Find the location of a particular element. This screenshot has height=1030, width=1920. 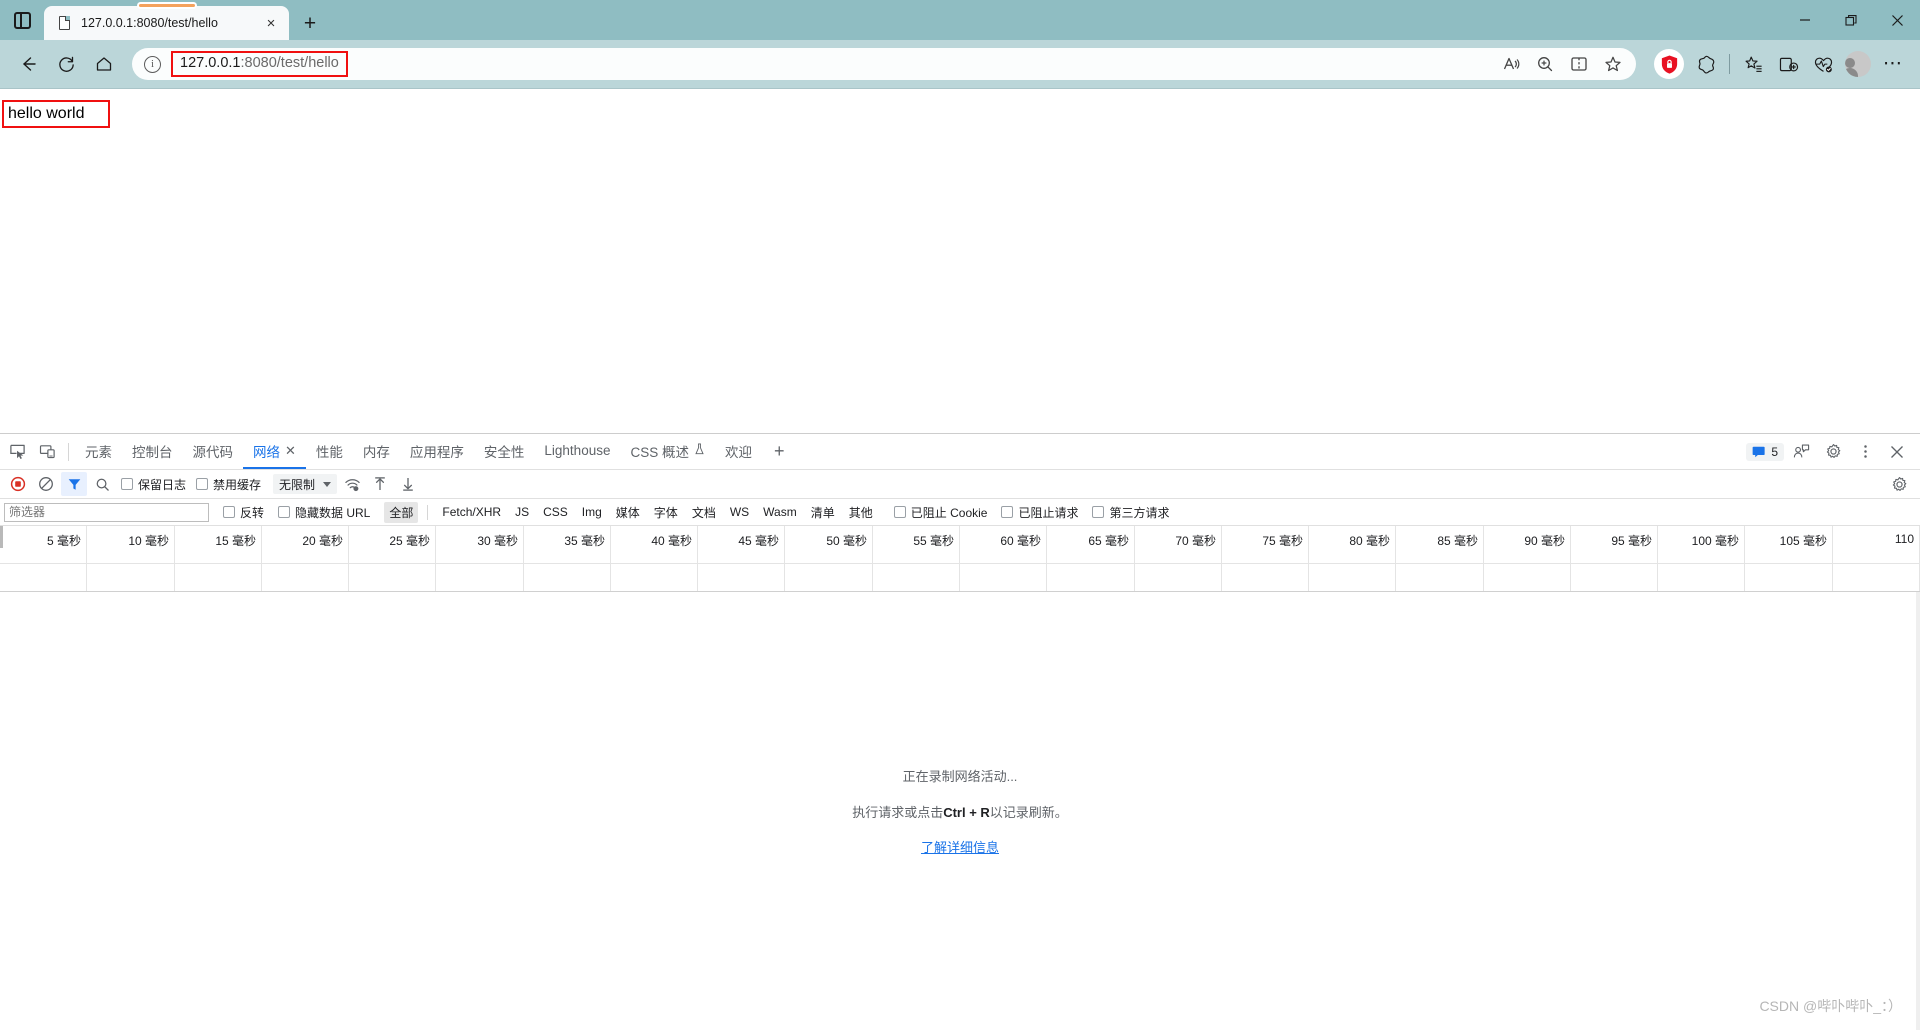

timeline-tick-label: 15 毫秒 is located at coordinates (235, 541).